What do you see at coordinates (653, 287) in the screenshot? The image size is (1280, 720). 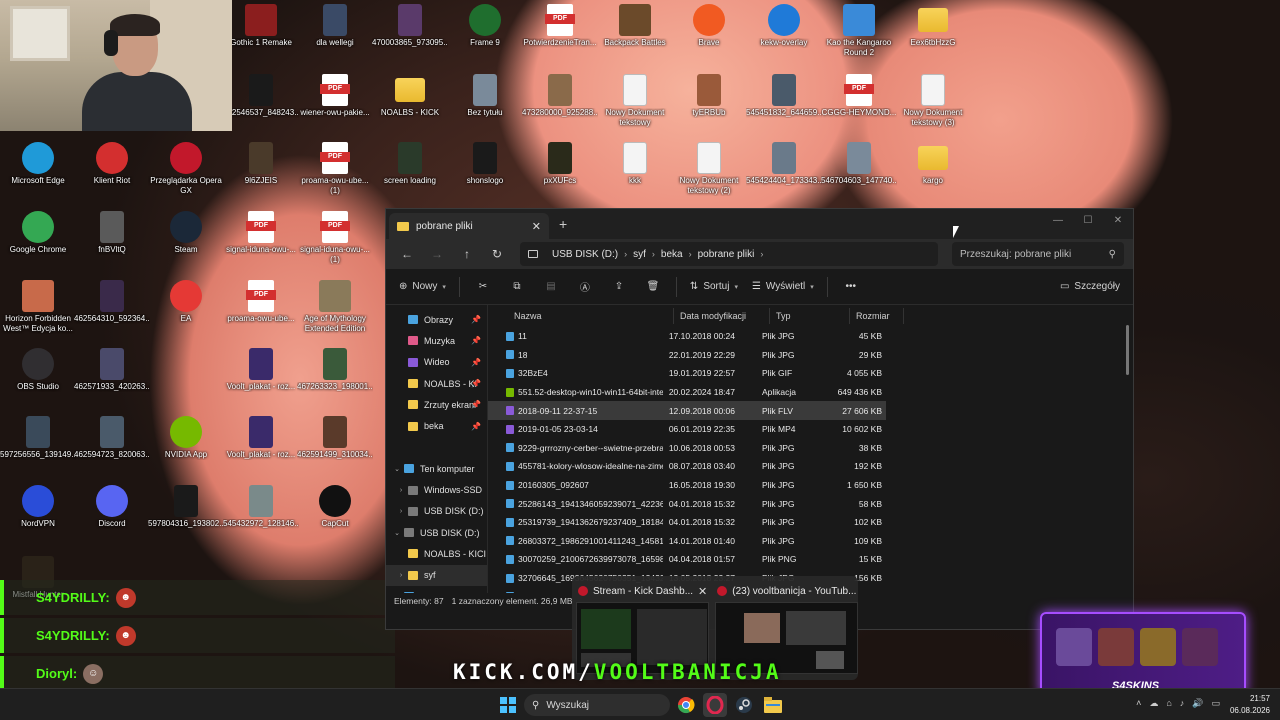 I see `delete-button: 🗑` at bounding box center [653, 287].